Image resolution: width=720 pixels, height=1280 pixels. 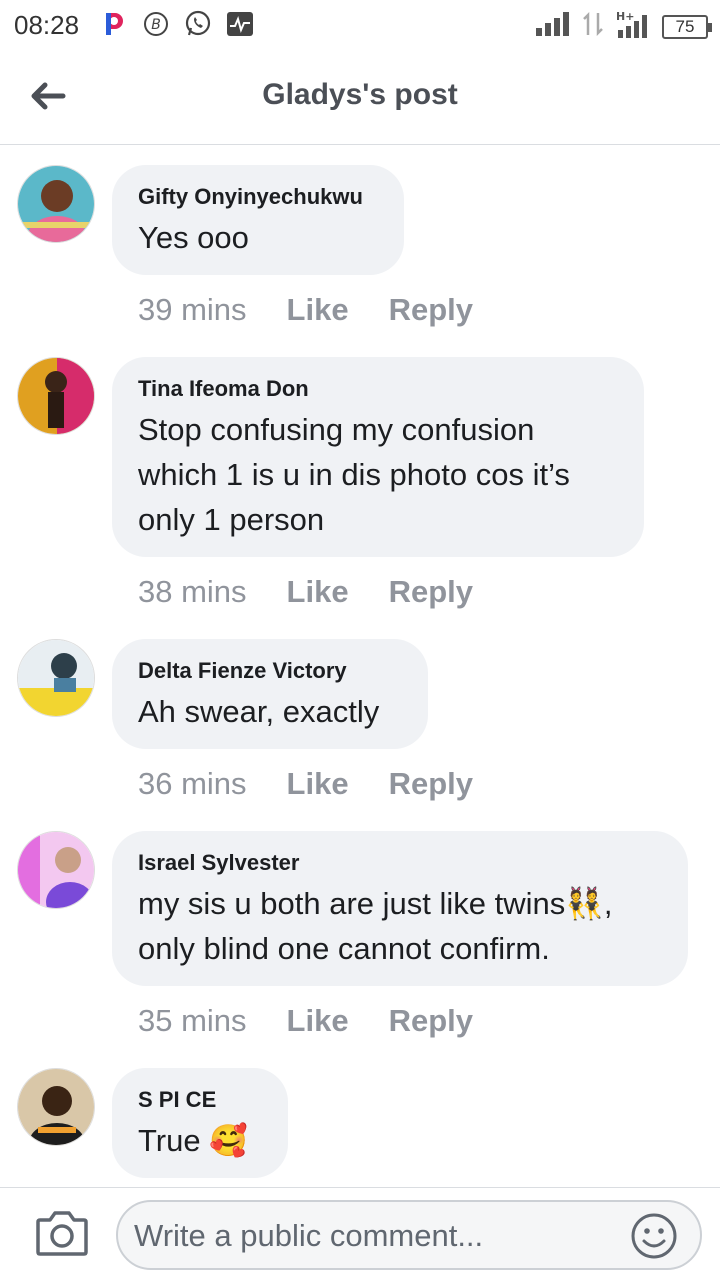 I want to click on comment-bubble: Gifty Onyinyechukwu Yes ooo, so click(x=258, y=220).